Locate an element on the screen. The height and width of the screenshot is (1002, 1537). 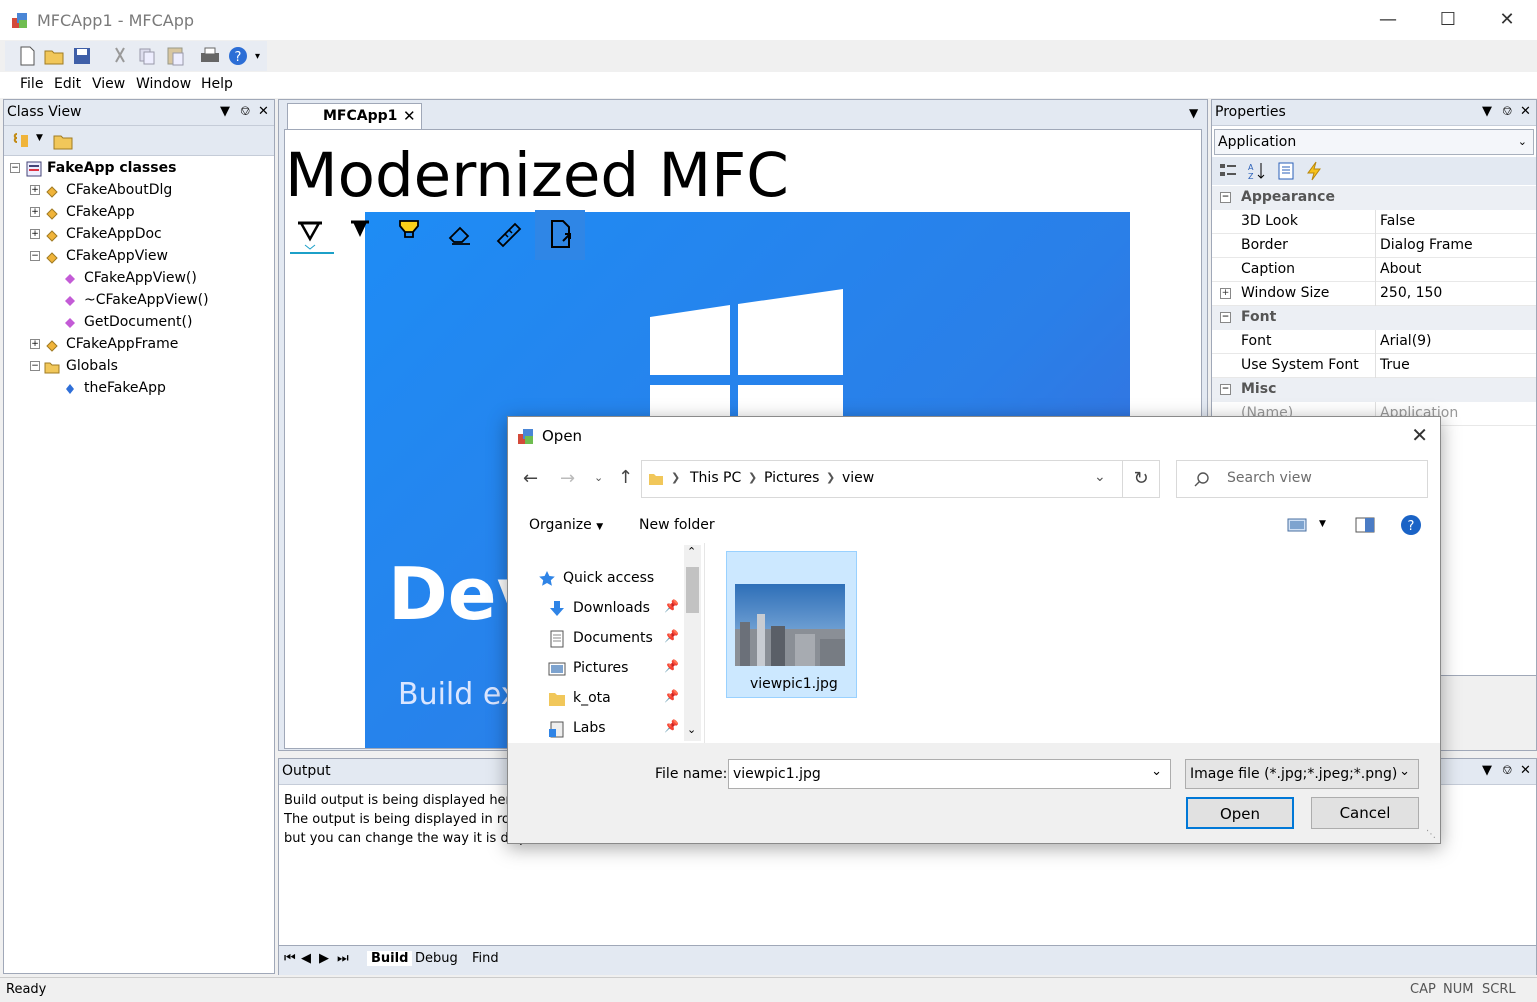
eraser-icon is located at coordinates (460, 234).